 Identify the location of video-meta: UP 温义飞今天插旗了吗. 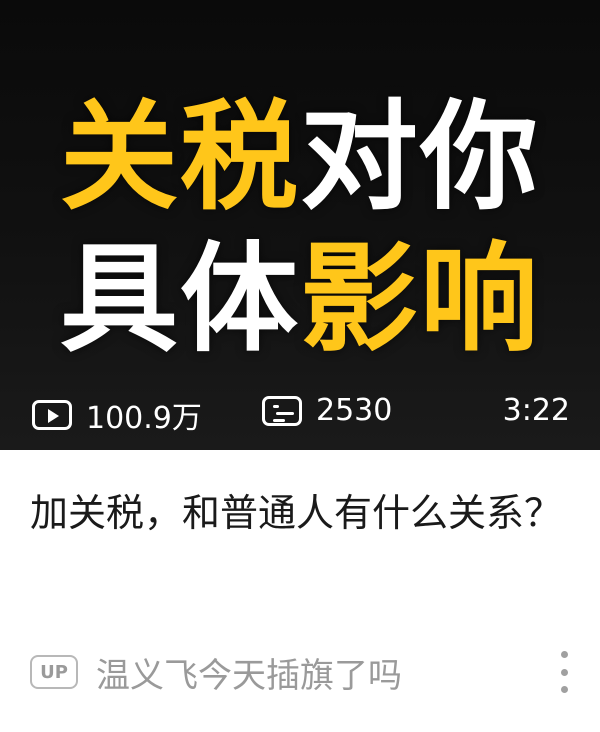
(303, 672).